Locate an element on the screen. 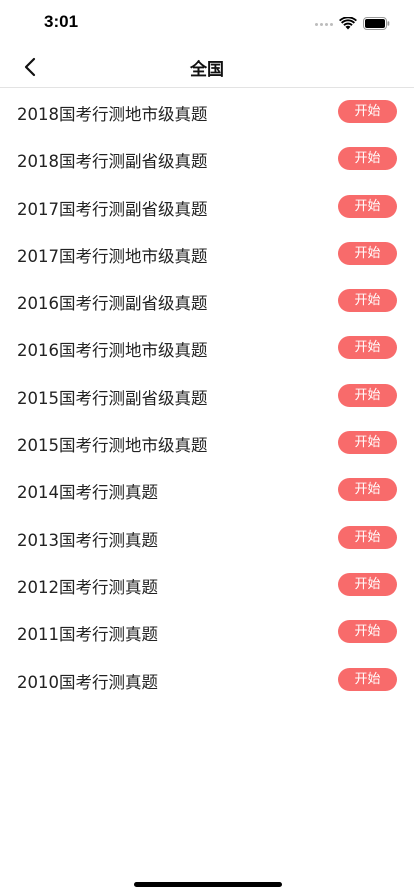 The image size is (414, 896). list-item: 2017国考行测地市级真题 开始 is located at coordinates (207, 253).